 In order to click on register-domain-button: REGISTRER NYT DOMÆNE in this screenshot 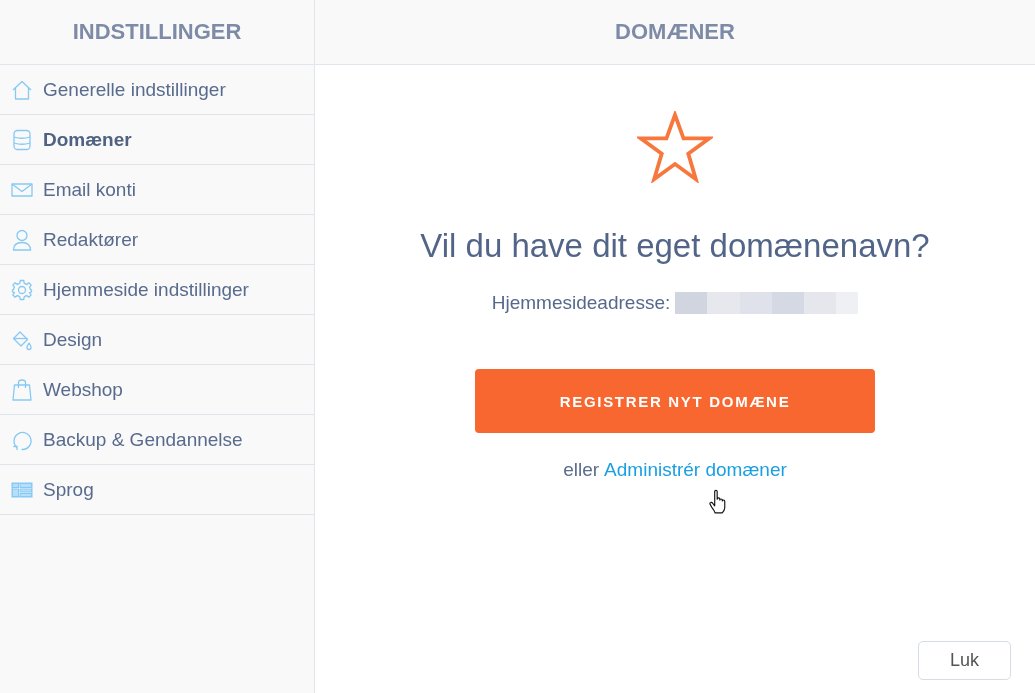, I will do `click(675, 401)`.